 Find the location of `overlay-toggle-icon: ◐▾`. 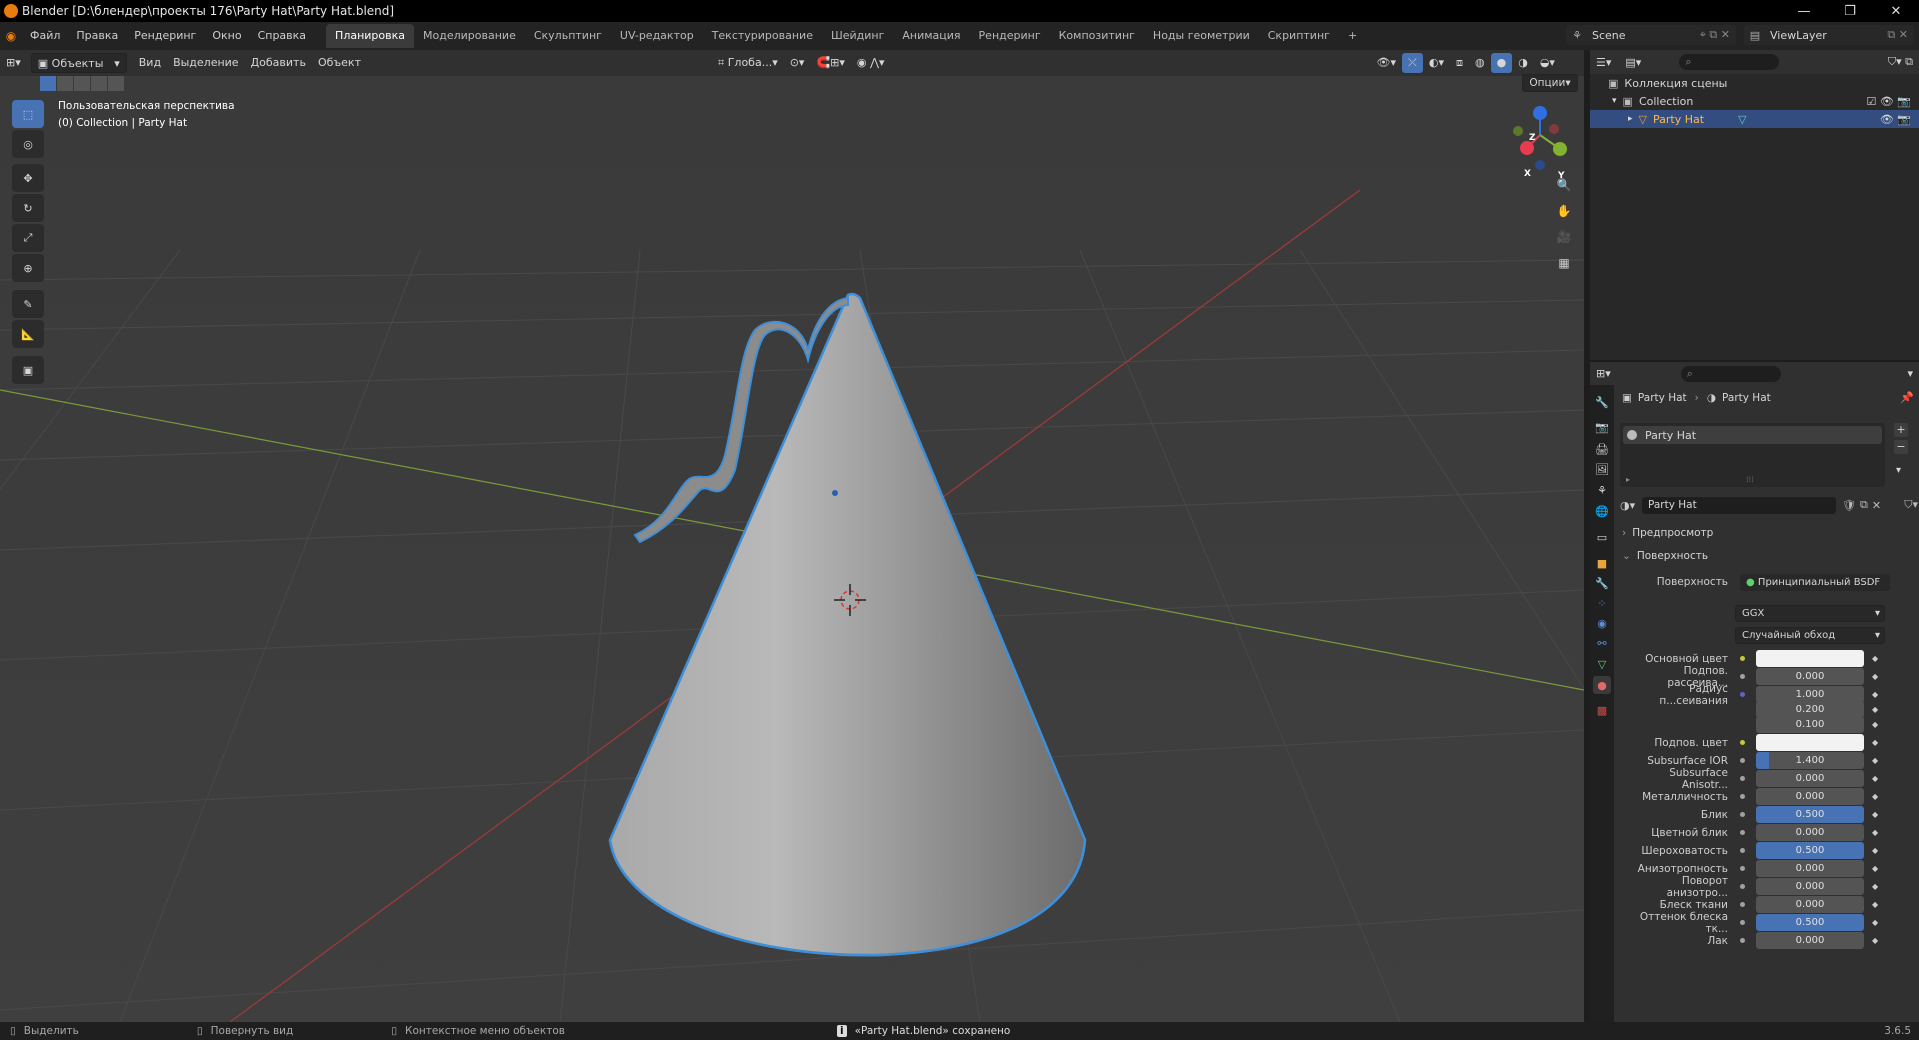

overlay-toggle-icon: ◐▾ is located at coordinates (1436, 63).